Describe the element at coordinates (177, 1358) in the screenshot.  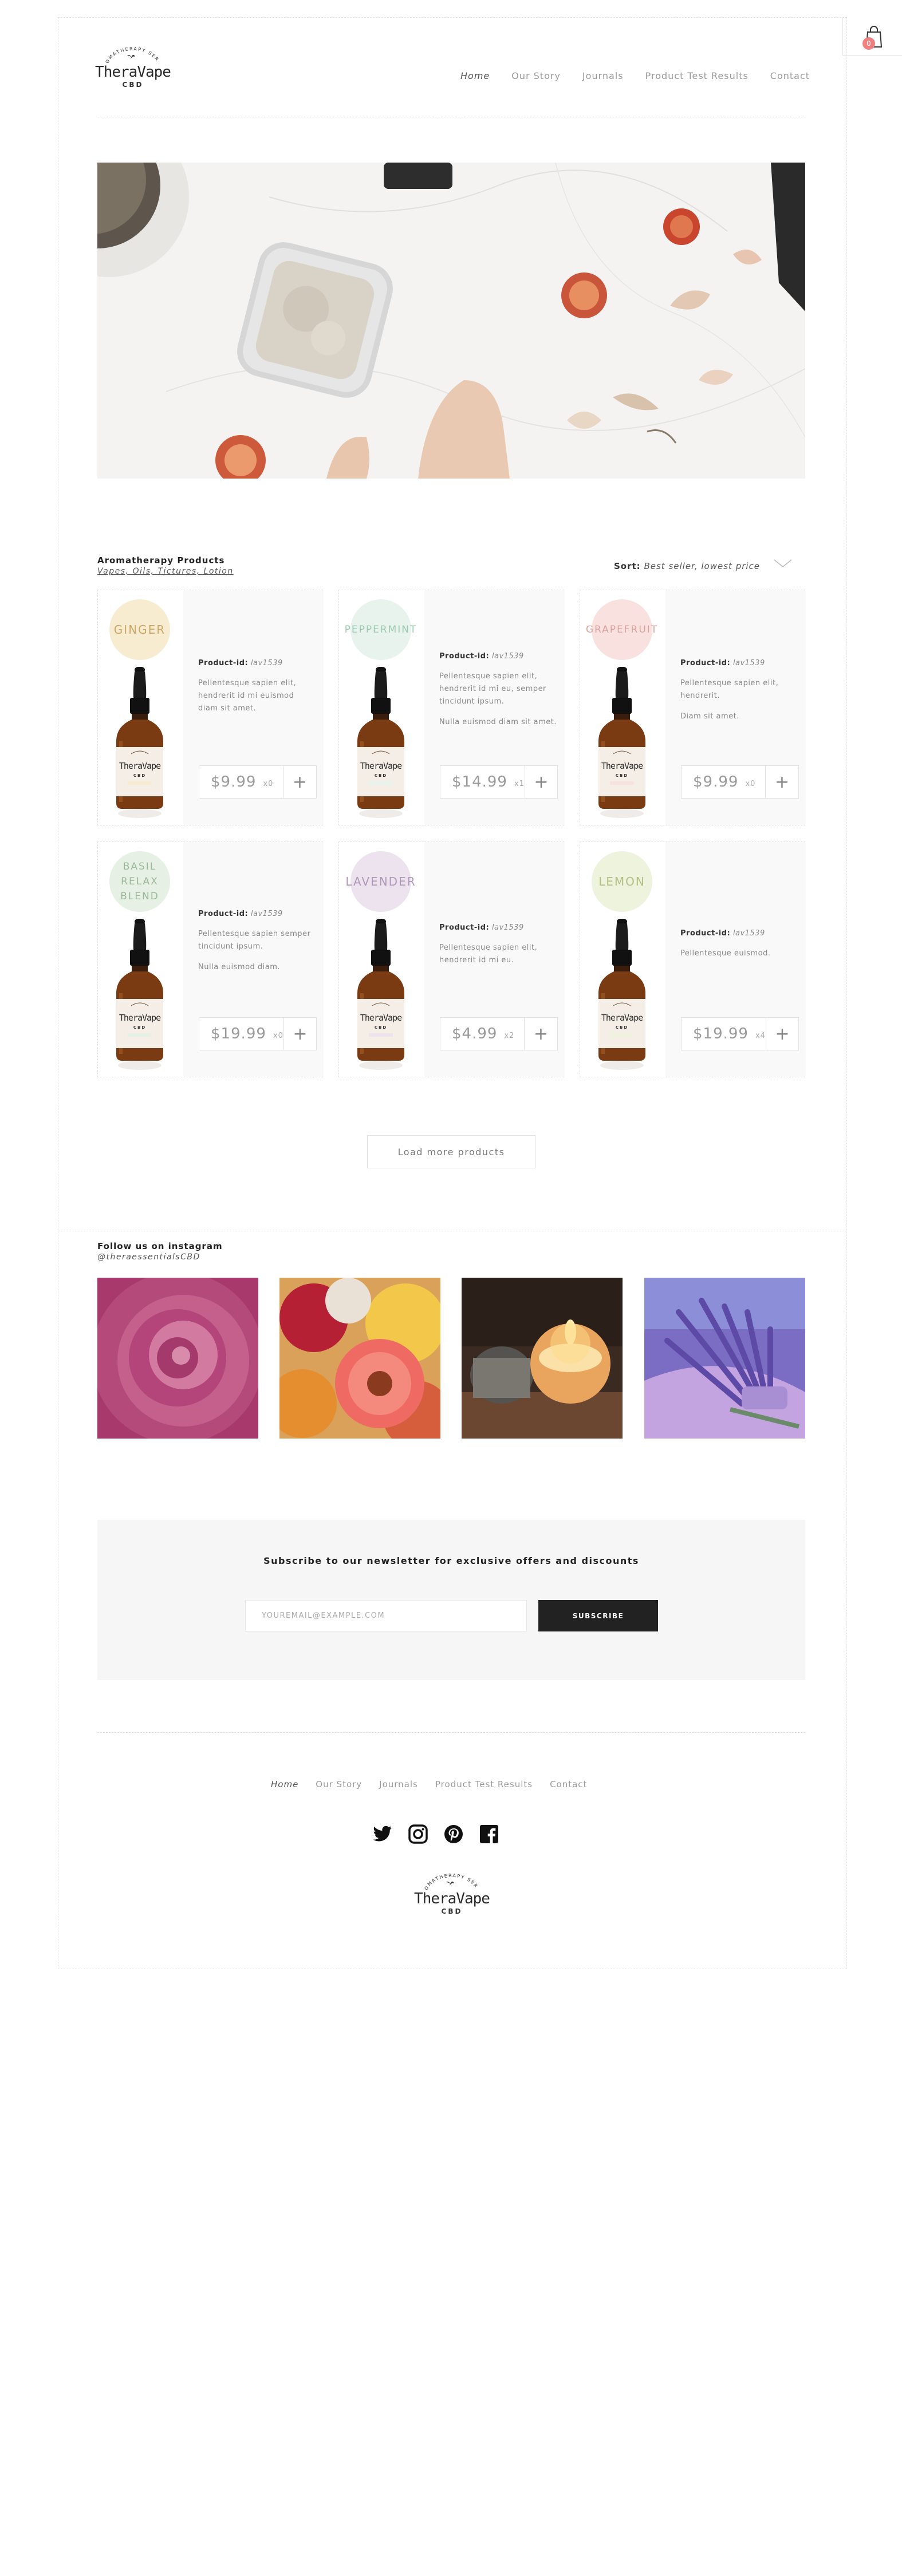
I see `instagram-photo-rose` at that location.